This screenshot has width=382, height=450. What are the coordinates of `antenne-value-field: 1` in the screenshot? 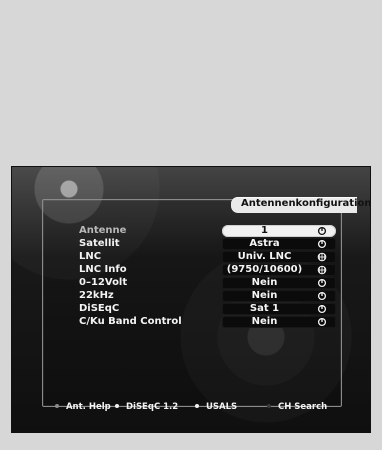 It's located at (279, 231).